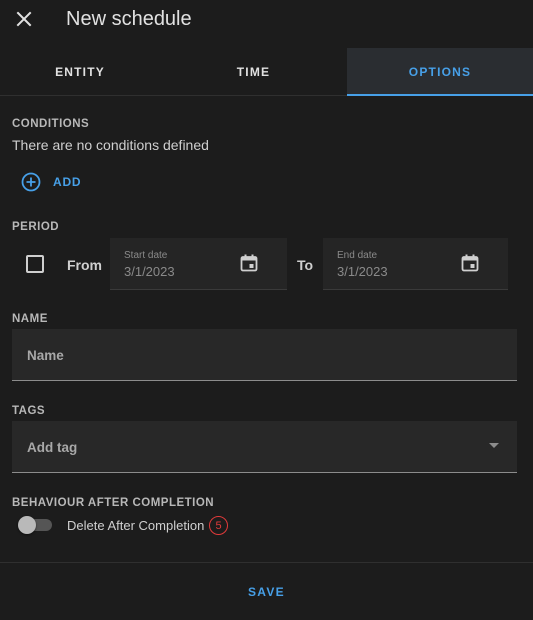 Image resolution: width=533 pixels, height=620 pixels. What do you see at coordinates (415, 264) in the screenshot?
I see `end-date-field: End date 3/1/2023` at bounding box center [415, 264].